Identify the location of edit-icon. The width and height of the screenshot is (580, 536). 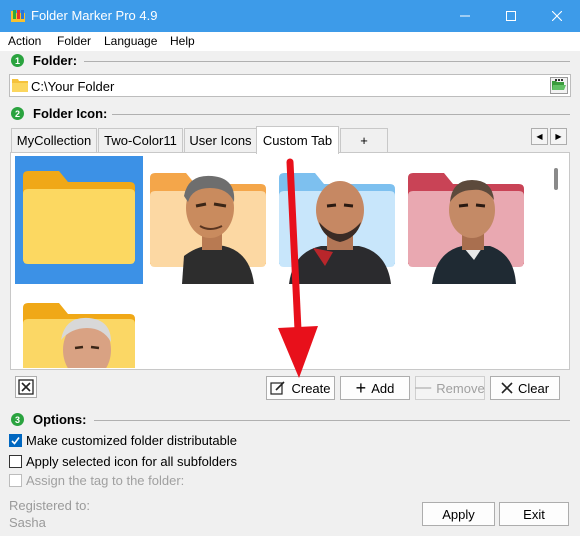
(278, 388).